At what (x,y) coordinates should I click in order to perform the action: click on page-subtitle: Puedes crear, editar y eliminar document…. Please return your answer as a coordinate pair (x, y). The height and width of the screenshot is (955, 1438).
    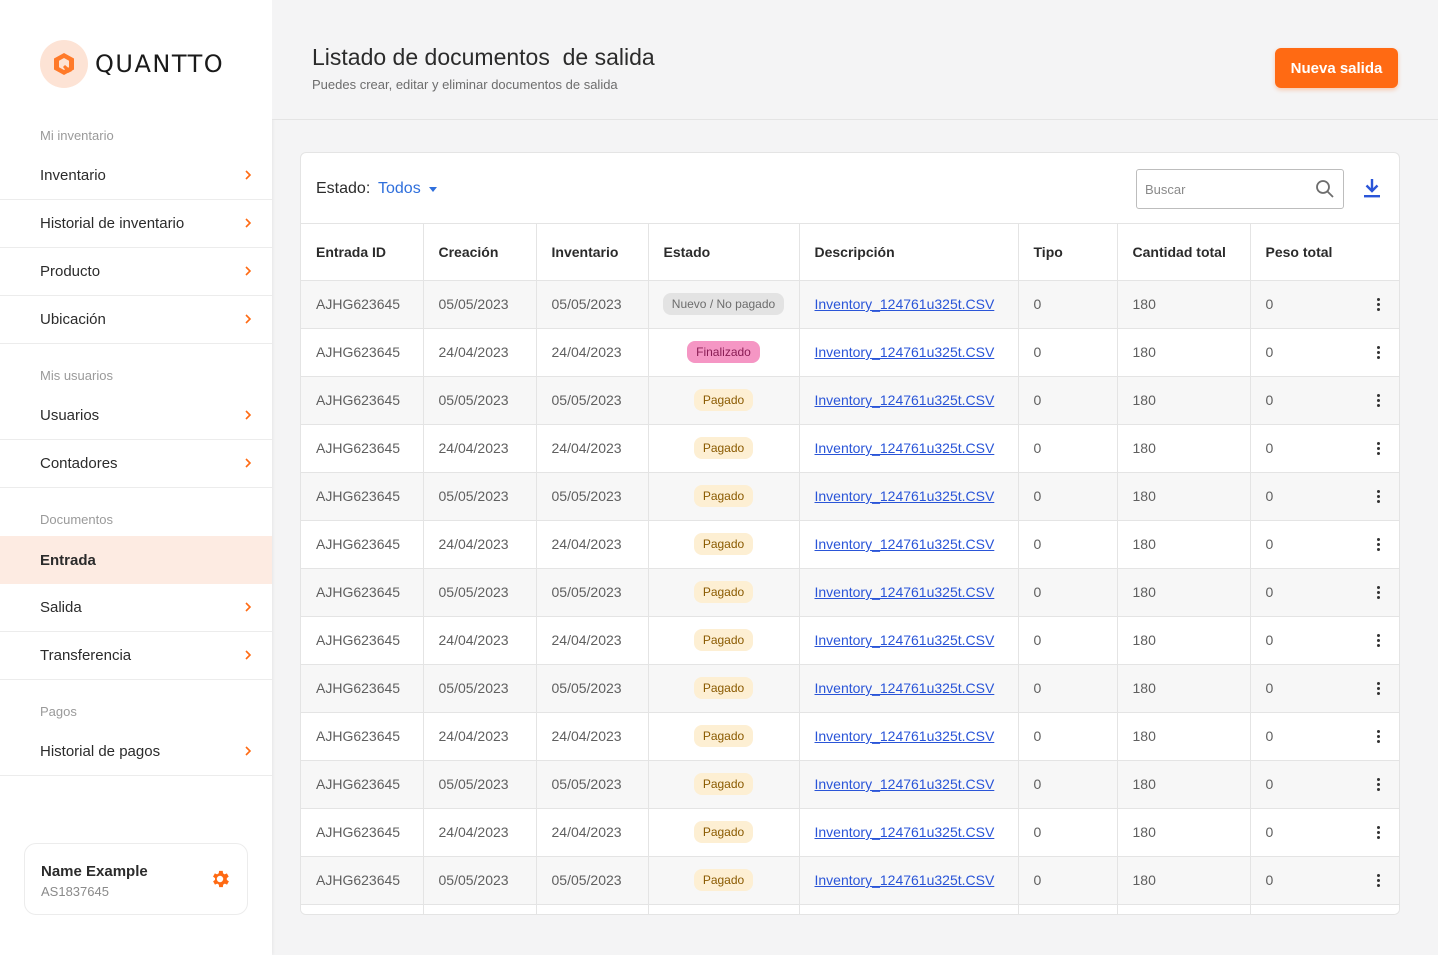
    Looking at the image, I should click on (465, 84).